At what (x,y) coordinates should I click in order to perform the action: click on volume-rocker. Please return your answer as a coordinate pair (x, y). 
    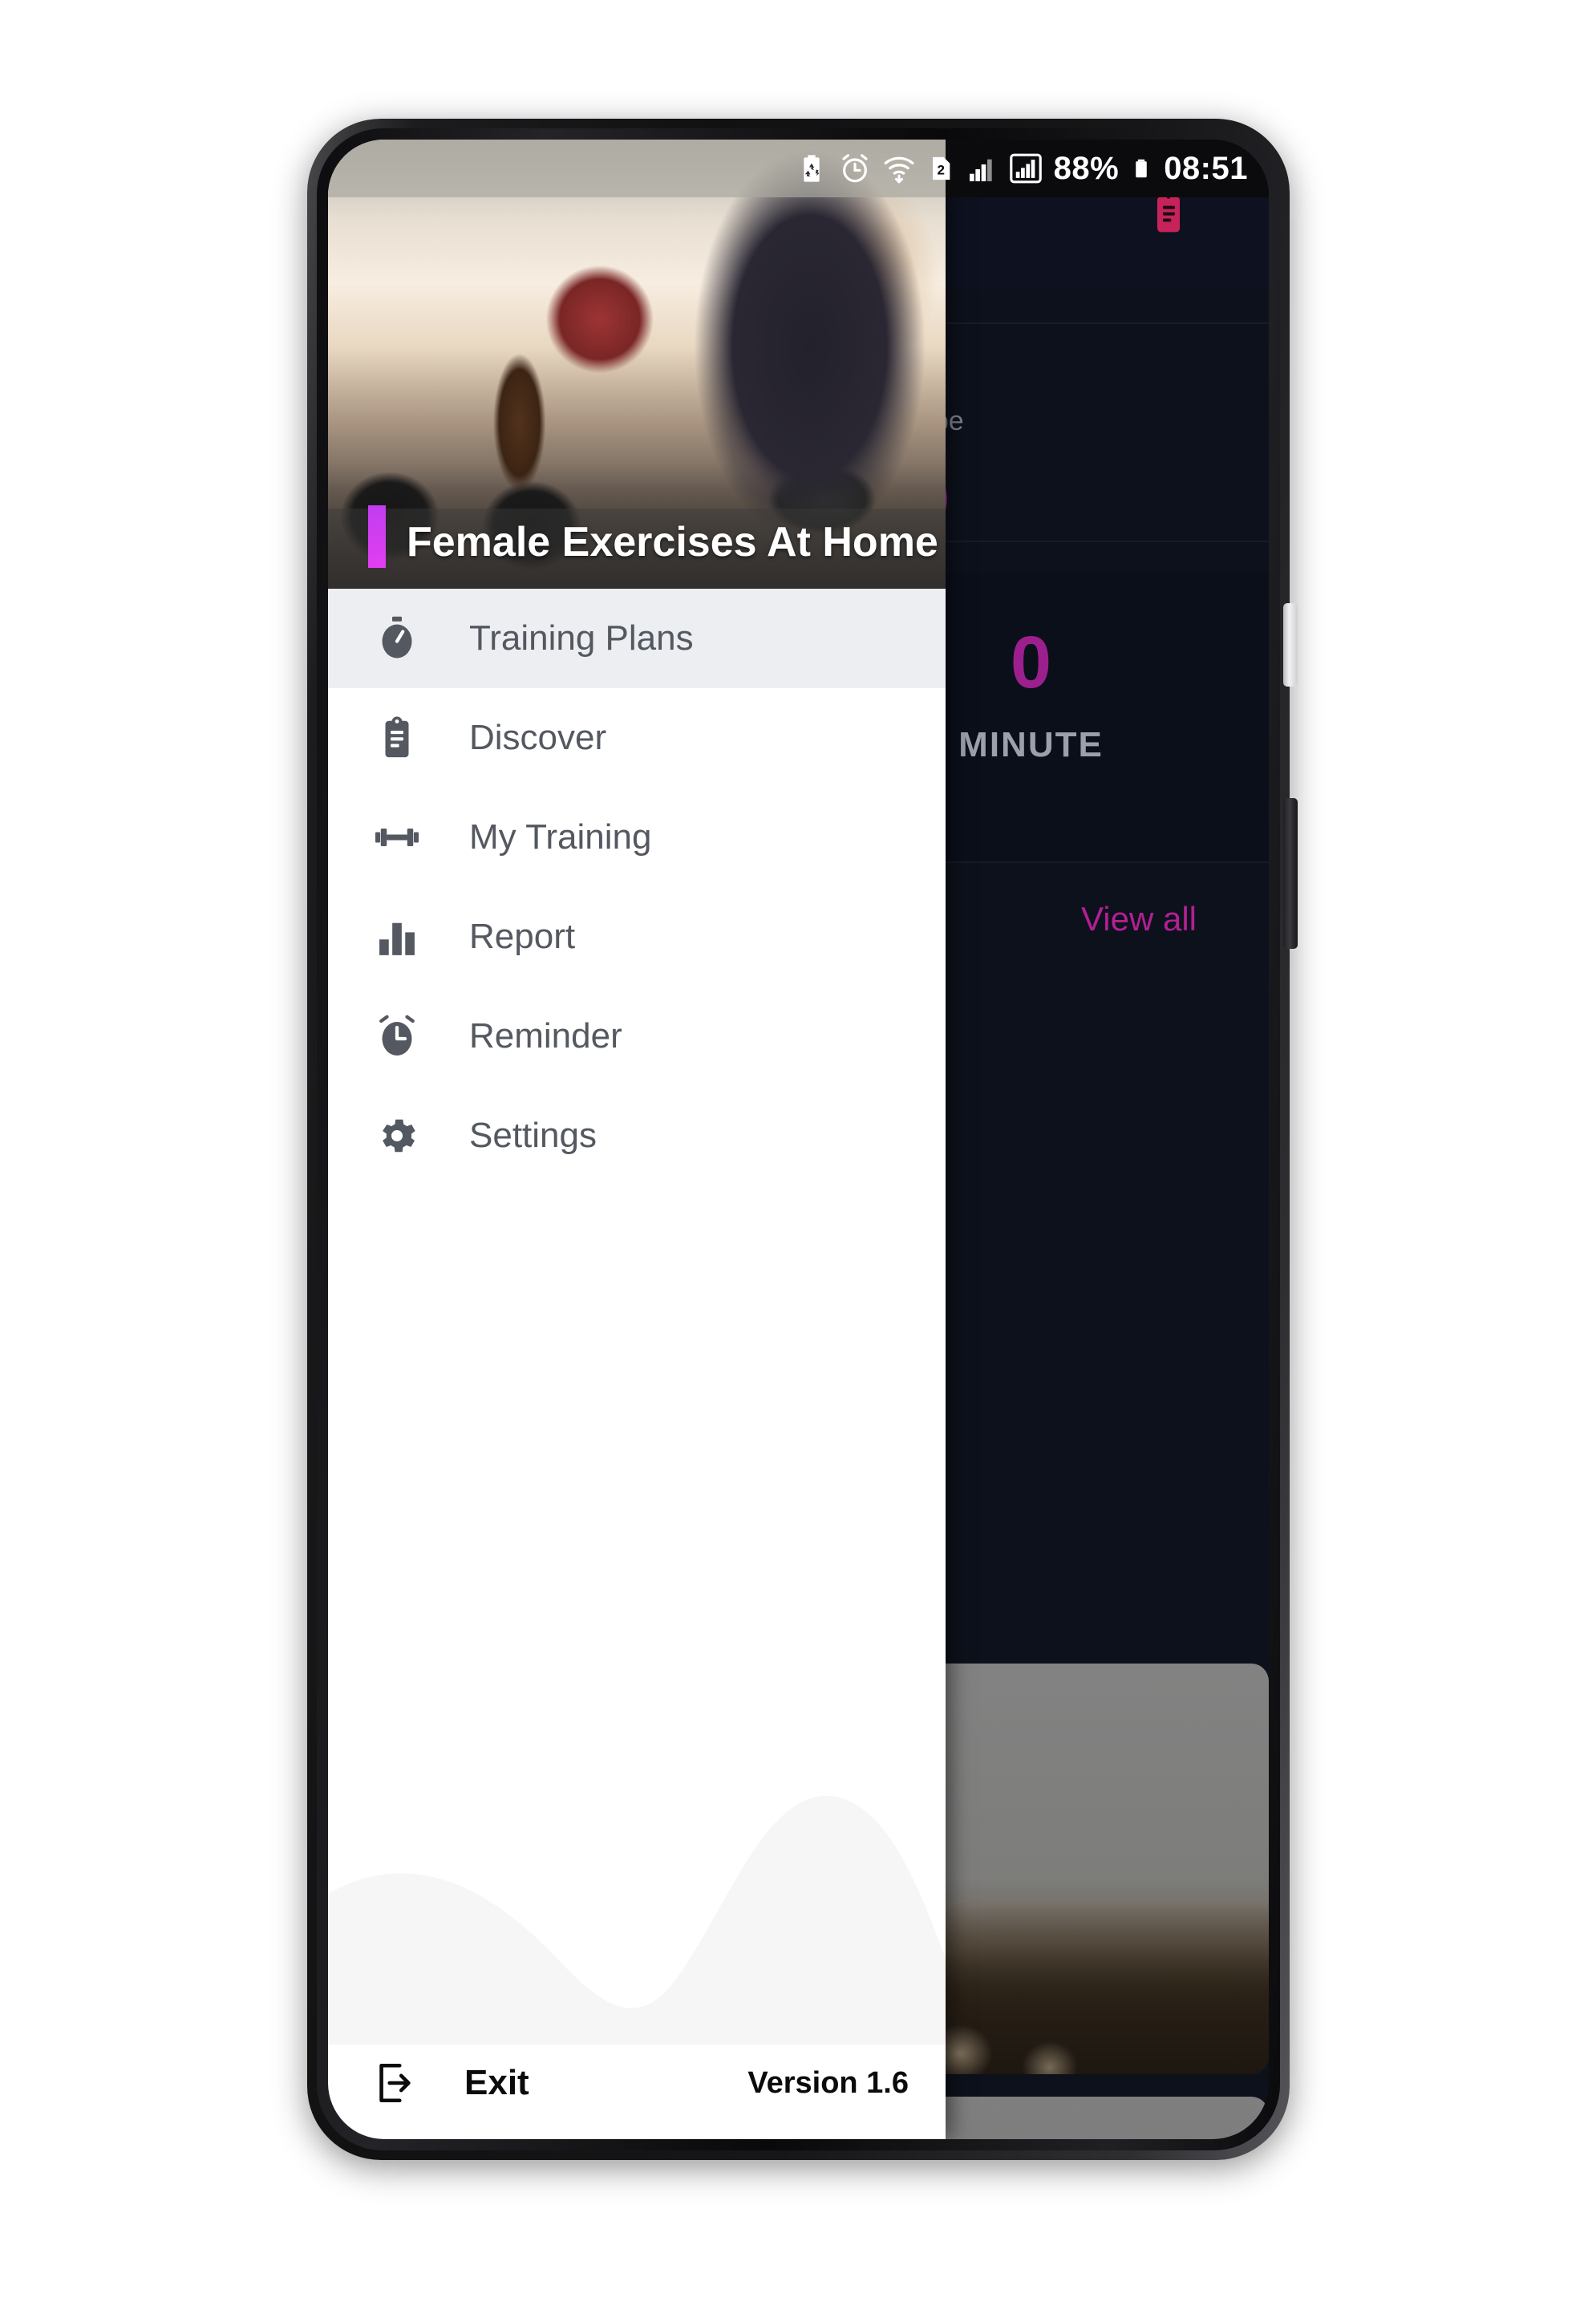
    Looking at the image, I should click on (1291, 873).